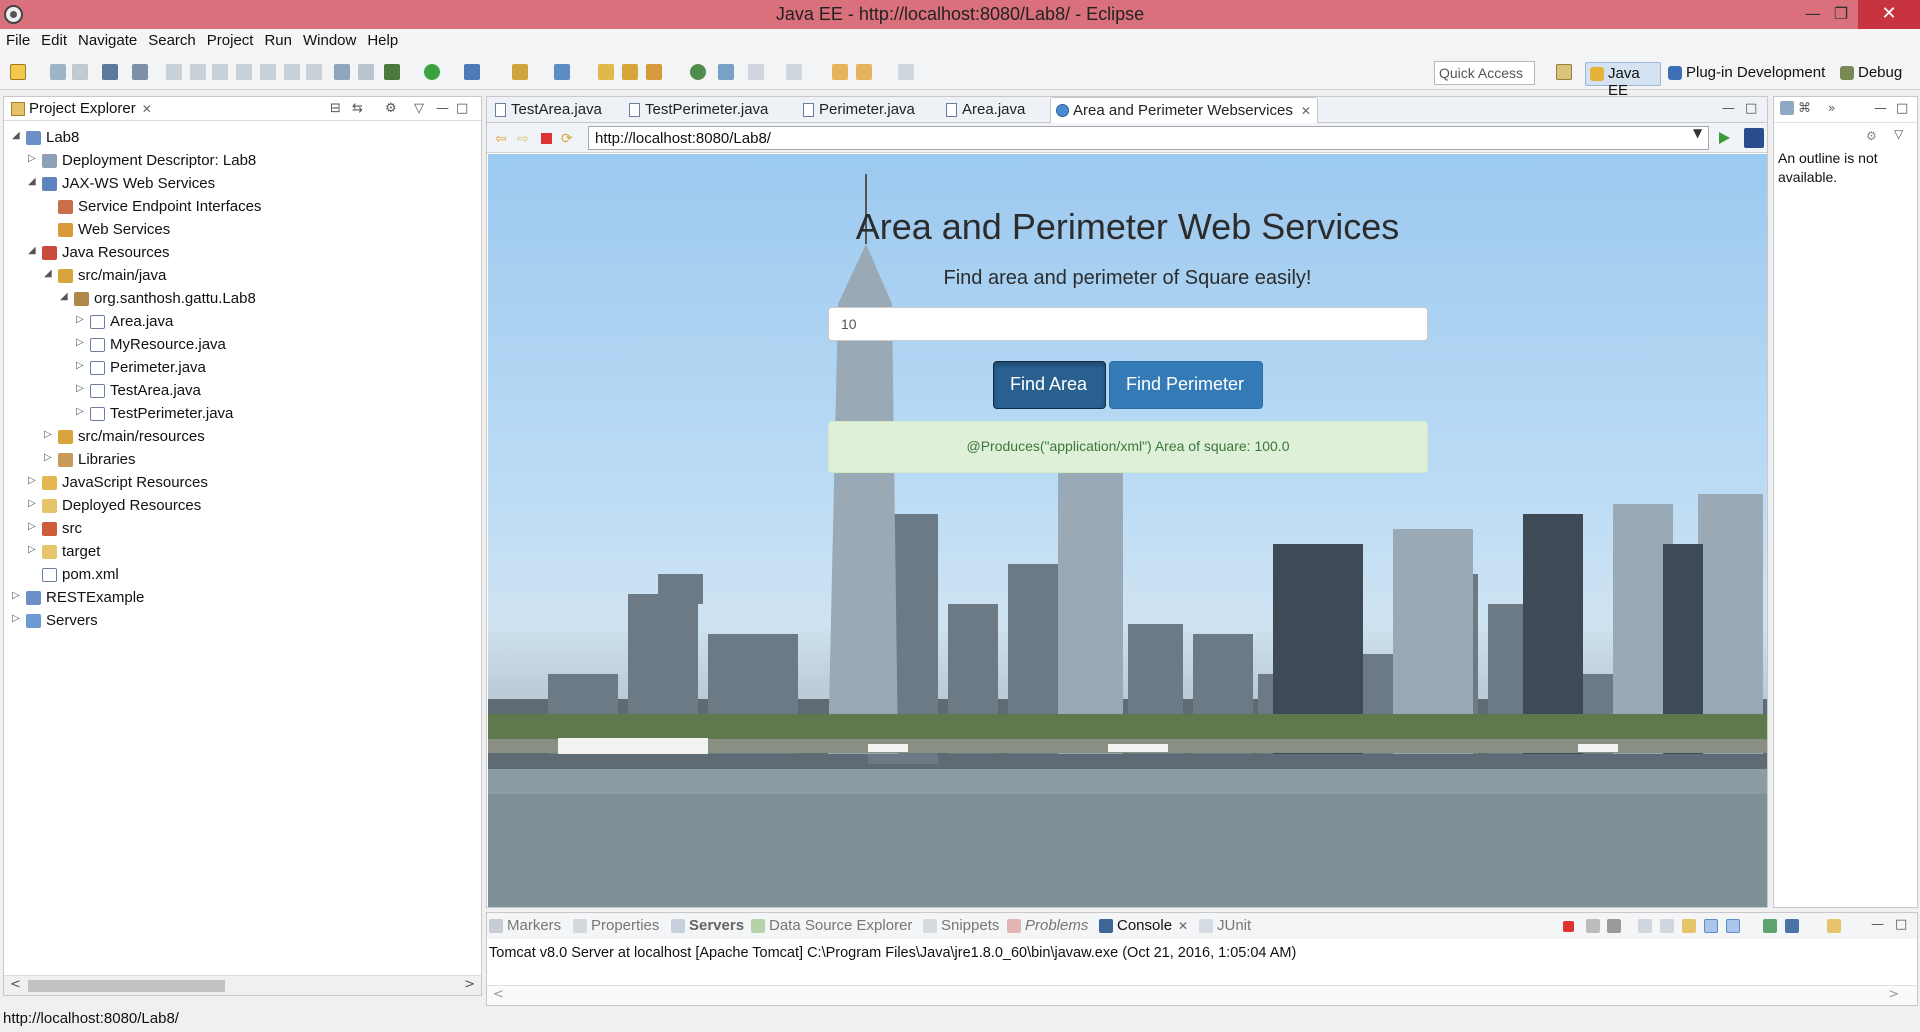 The image size is (1920, 1032). I want to click on scroll-lock-icon, so click(1667, 926).